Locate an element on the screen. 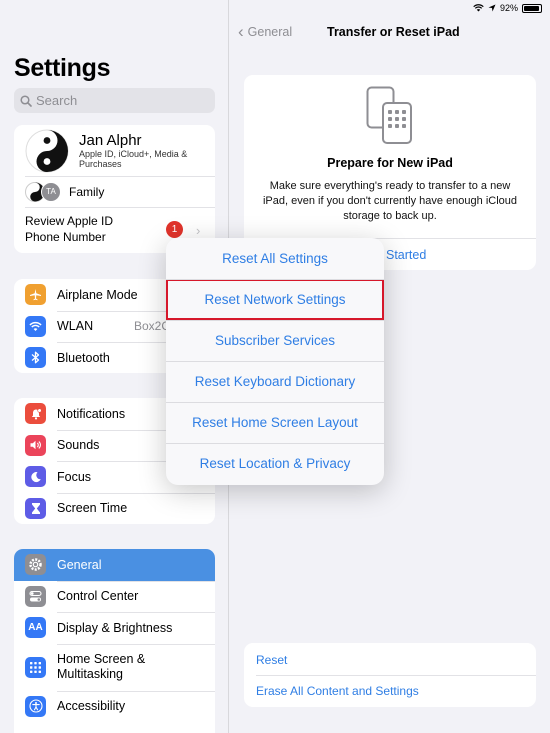 This screenshot has width=550, height=733. bell-icon is located at coordinates (35, 414).